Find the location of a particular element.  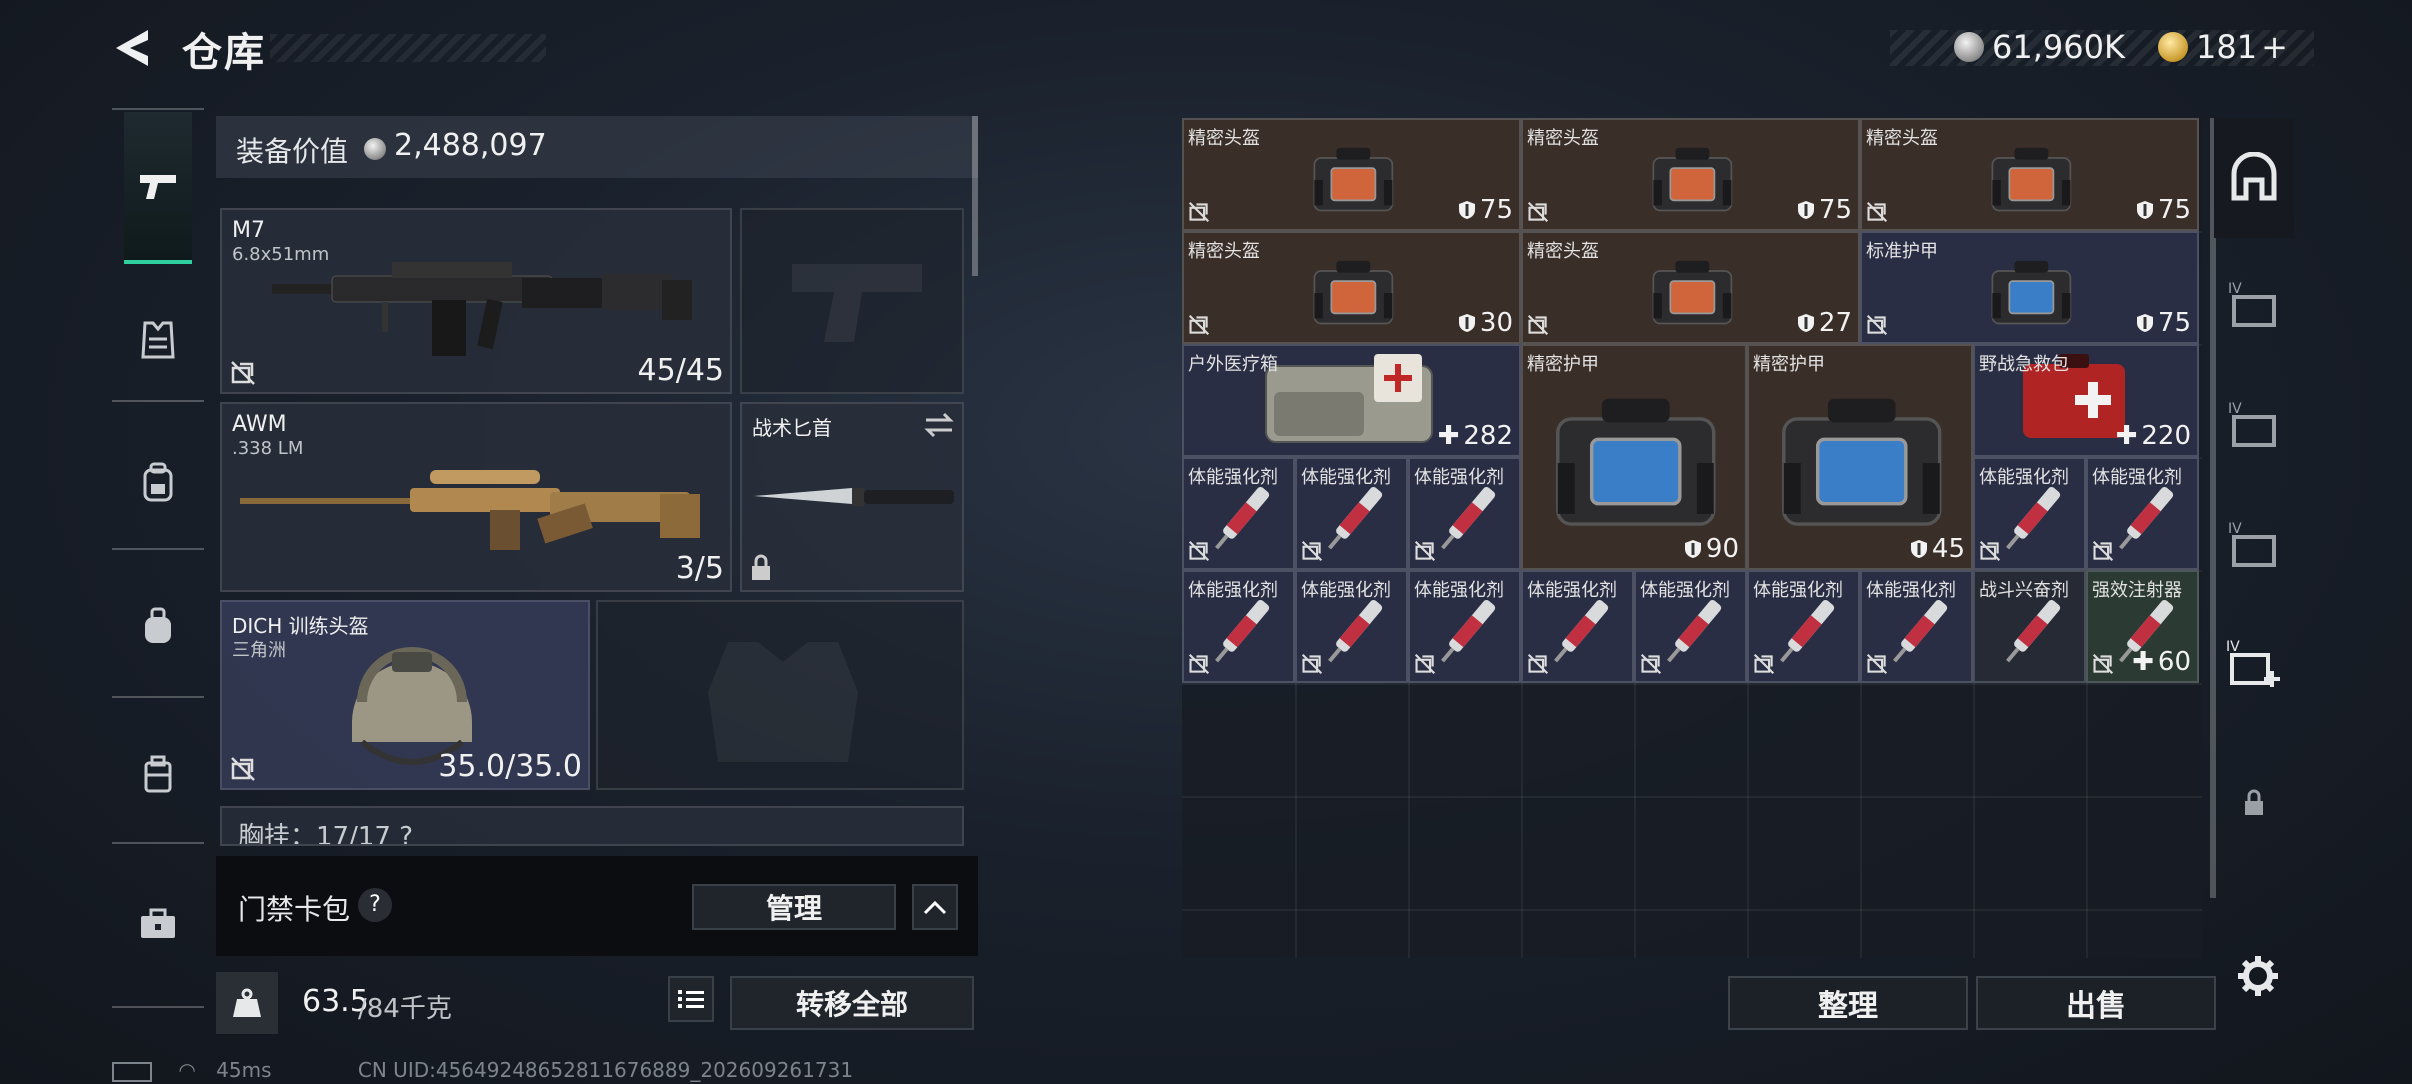

inventory-item: 精密护甲 45 is located at coordinates (1860, 457).